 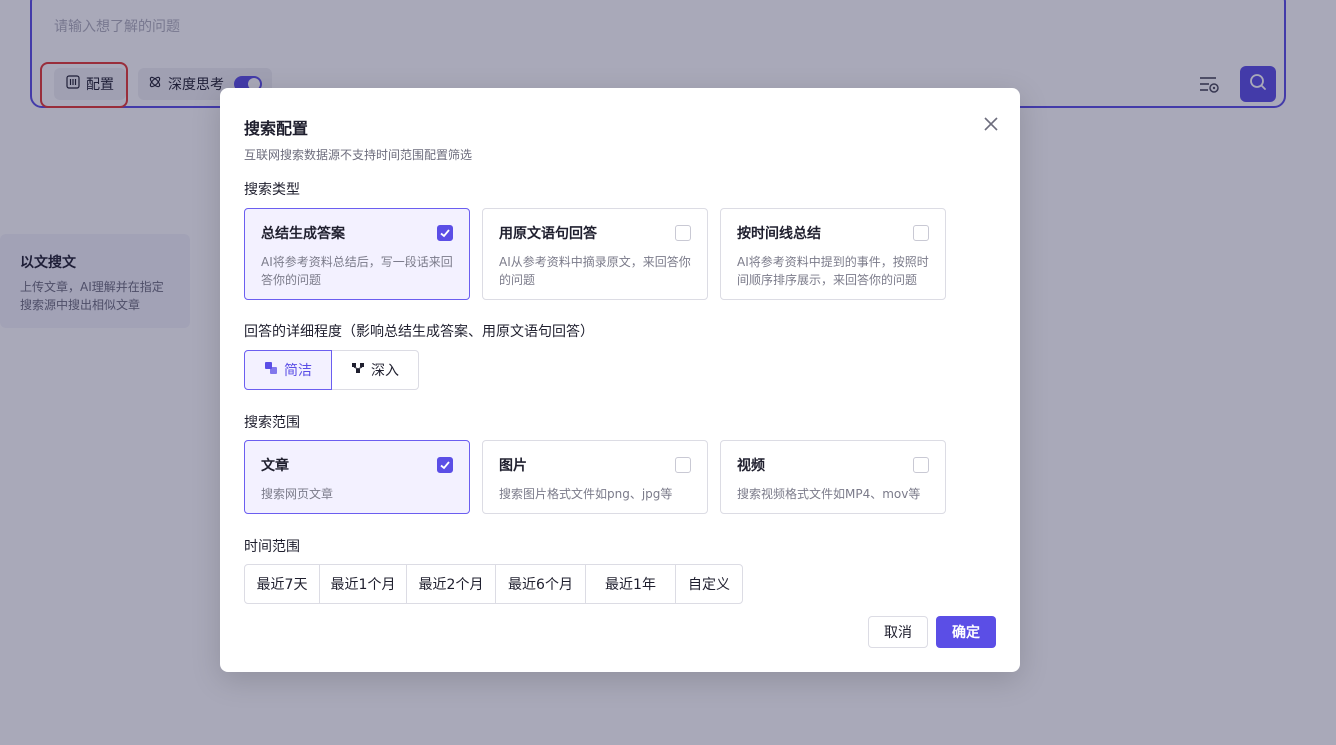 What do you see at coordinates (272, 190) in the screenshot?
I see `search-type-label: 搜索类型` at bounding box center [272, 190].